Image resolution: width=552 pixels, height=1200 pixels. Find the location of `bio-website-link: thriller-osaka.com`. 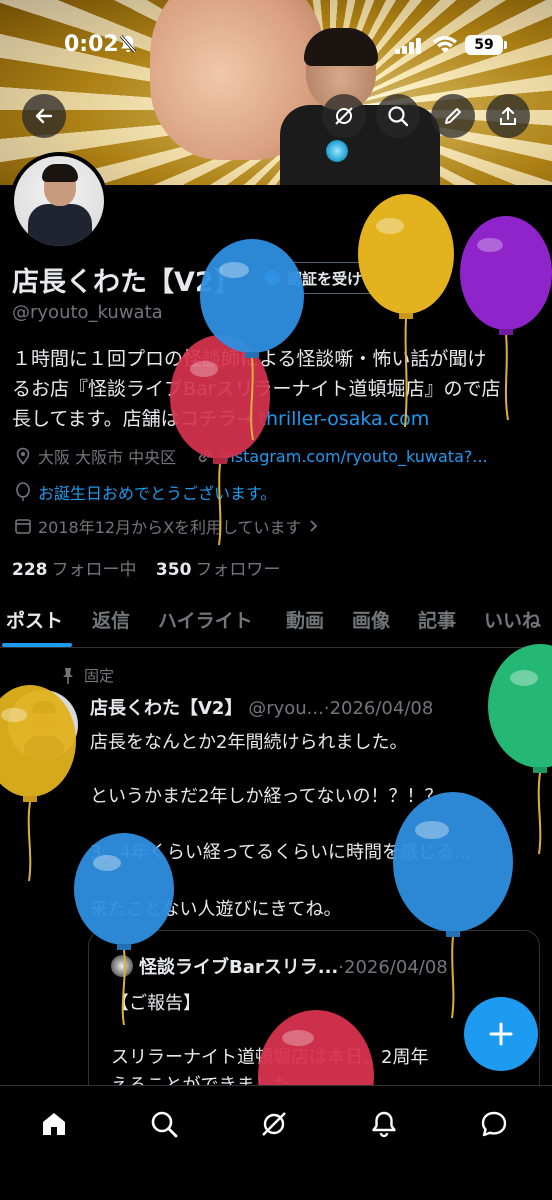

bio-website-link: thriller-osaka.com is located at coordinates (344, 419).